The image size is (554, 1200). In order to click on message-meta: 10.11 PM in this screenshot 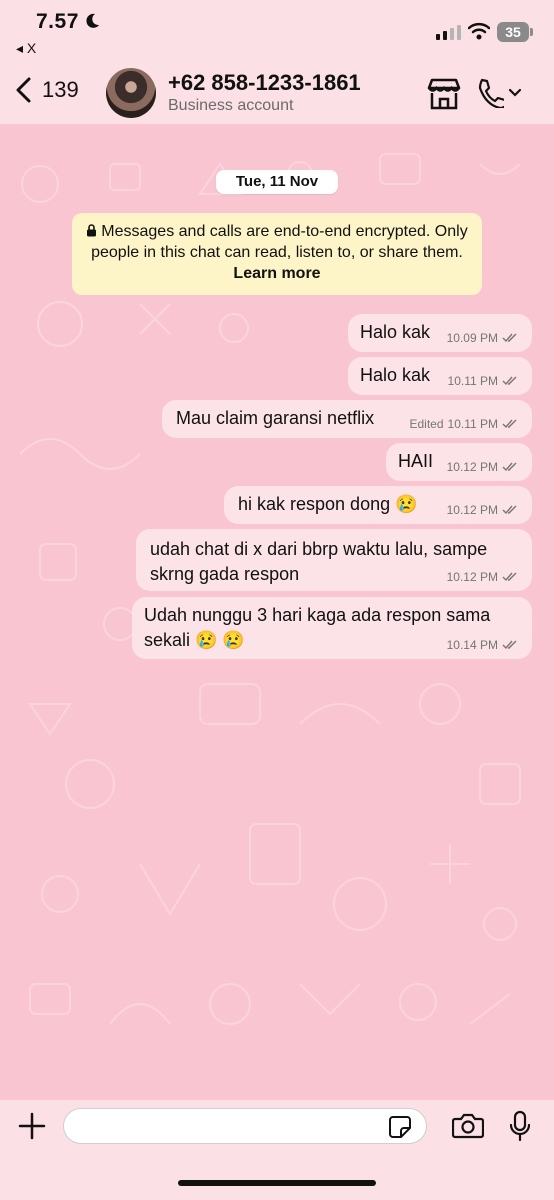, I will do `click(483, 381)`.